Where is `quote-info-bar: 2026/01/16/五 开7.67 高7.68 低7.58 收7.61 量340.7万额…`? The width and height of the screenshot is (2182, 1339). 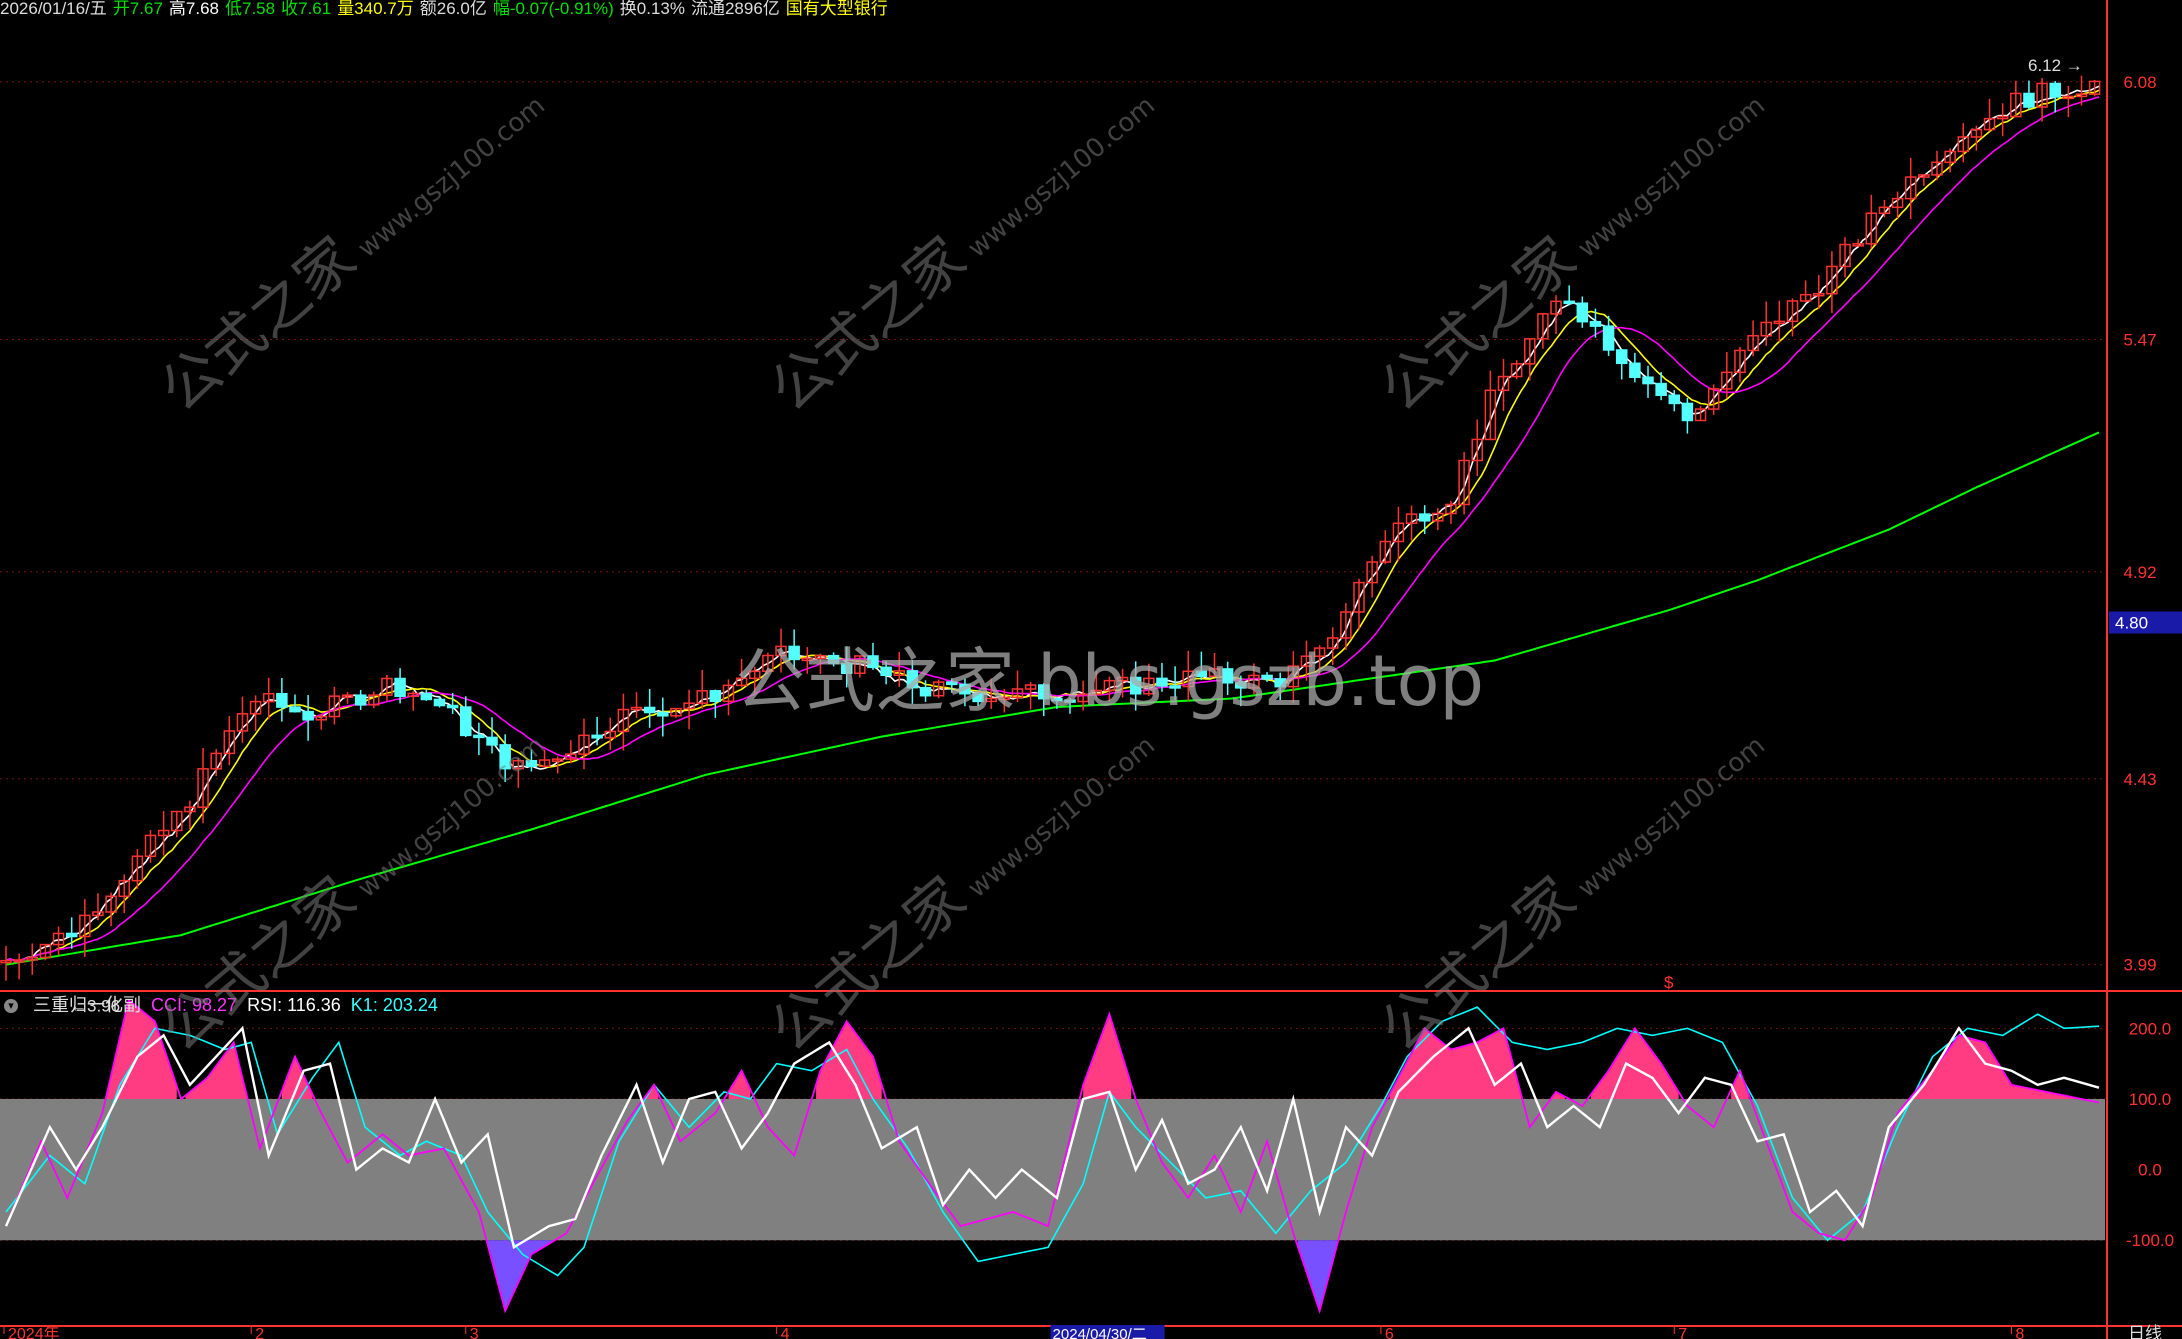
quote-info-bar: 2026/01/16/五 开7.67 高7.68 低7.58 收7.61 量340.7万额… is located at coordinates (447, 9).